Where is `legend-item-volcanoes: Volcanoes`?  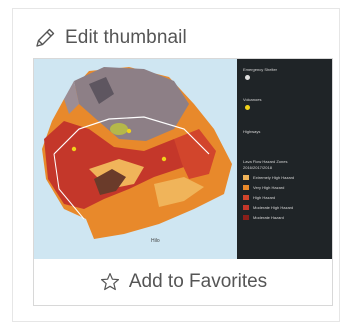 legend-item-volcanoes: Volcanoes is located at coordinates (252, 99).